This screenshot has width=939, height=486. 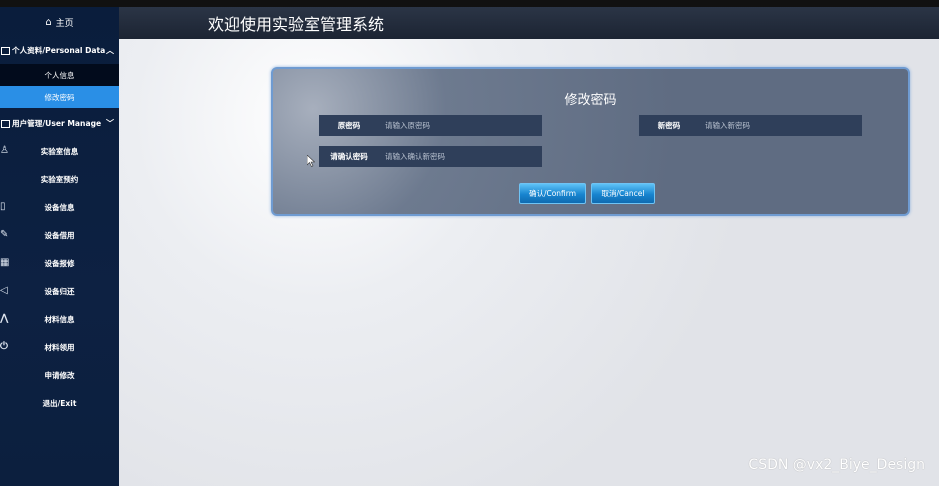 I want to click on sidebar-item-label: 实验室预约, so click(x=59, y=179).